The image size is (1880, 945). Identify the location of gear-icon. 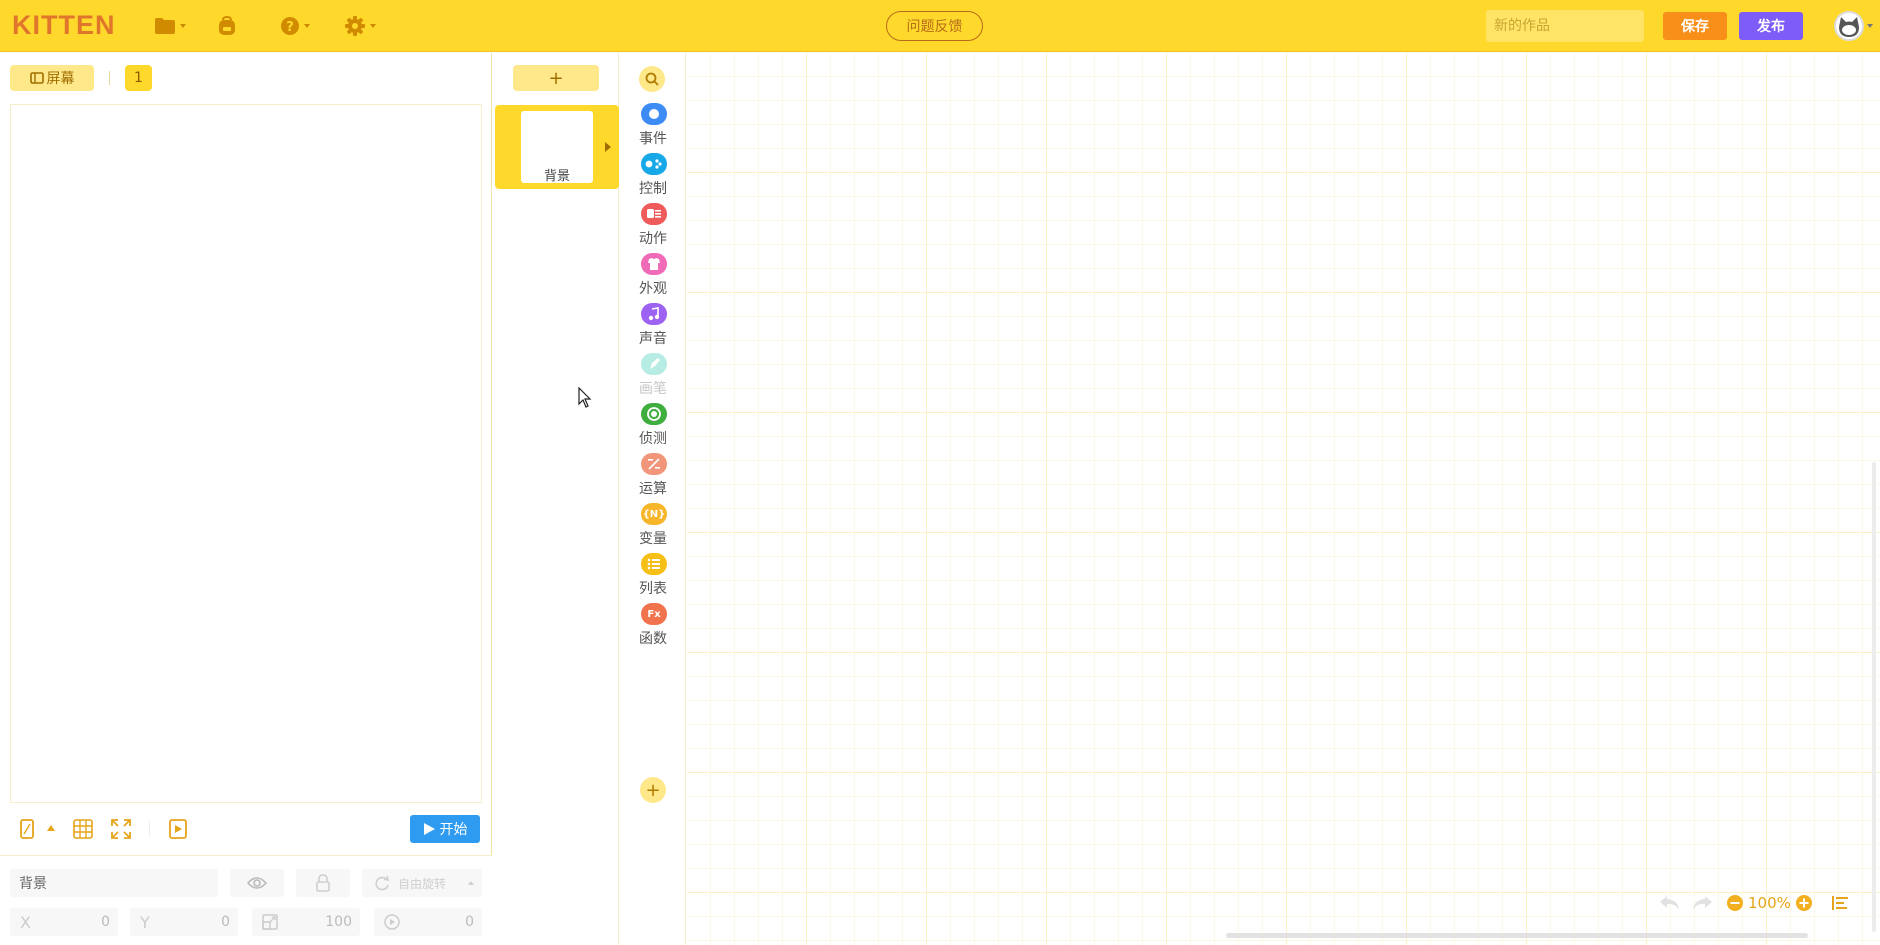
(355, 26).